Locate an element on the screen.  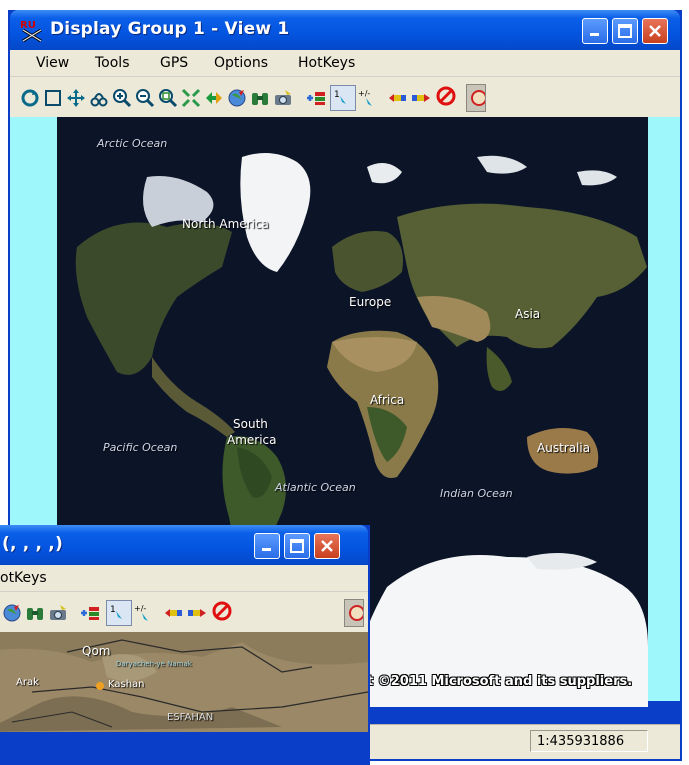
window-title: Display Group 1 - View 1 is located at coordinates (170, 29).